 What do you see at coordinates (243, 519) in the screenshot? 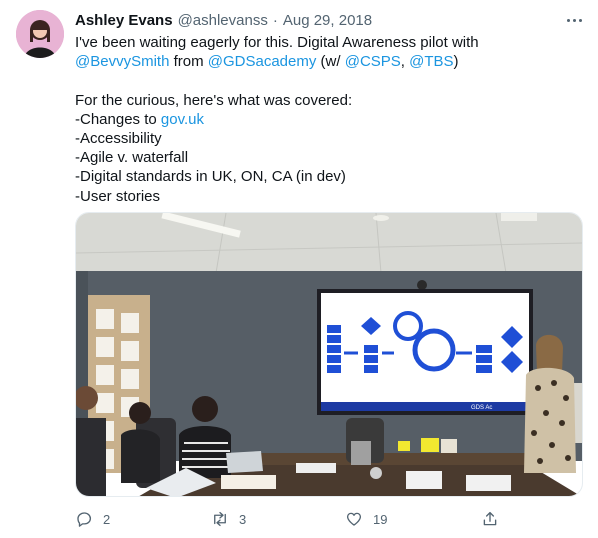
I see `retweet-count: 3` at bounding box center [243, 519].